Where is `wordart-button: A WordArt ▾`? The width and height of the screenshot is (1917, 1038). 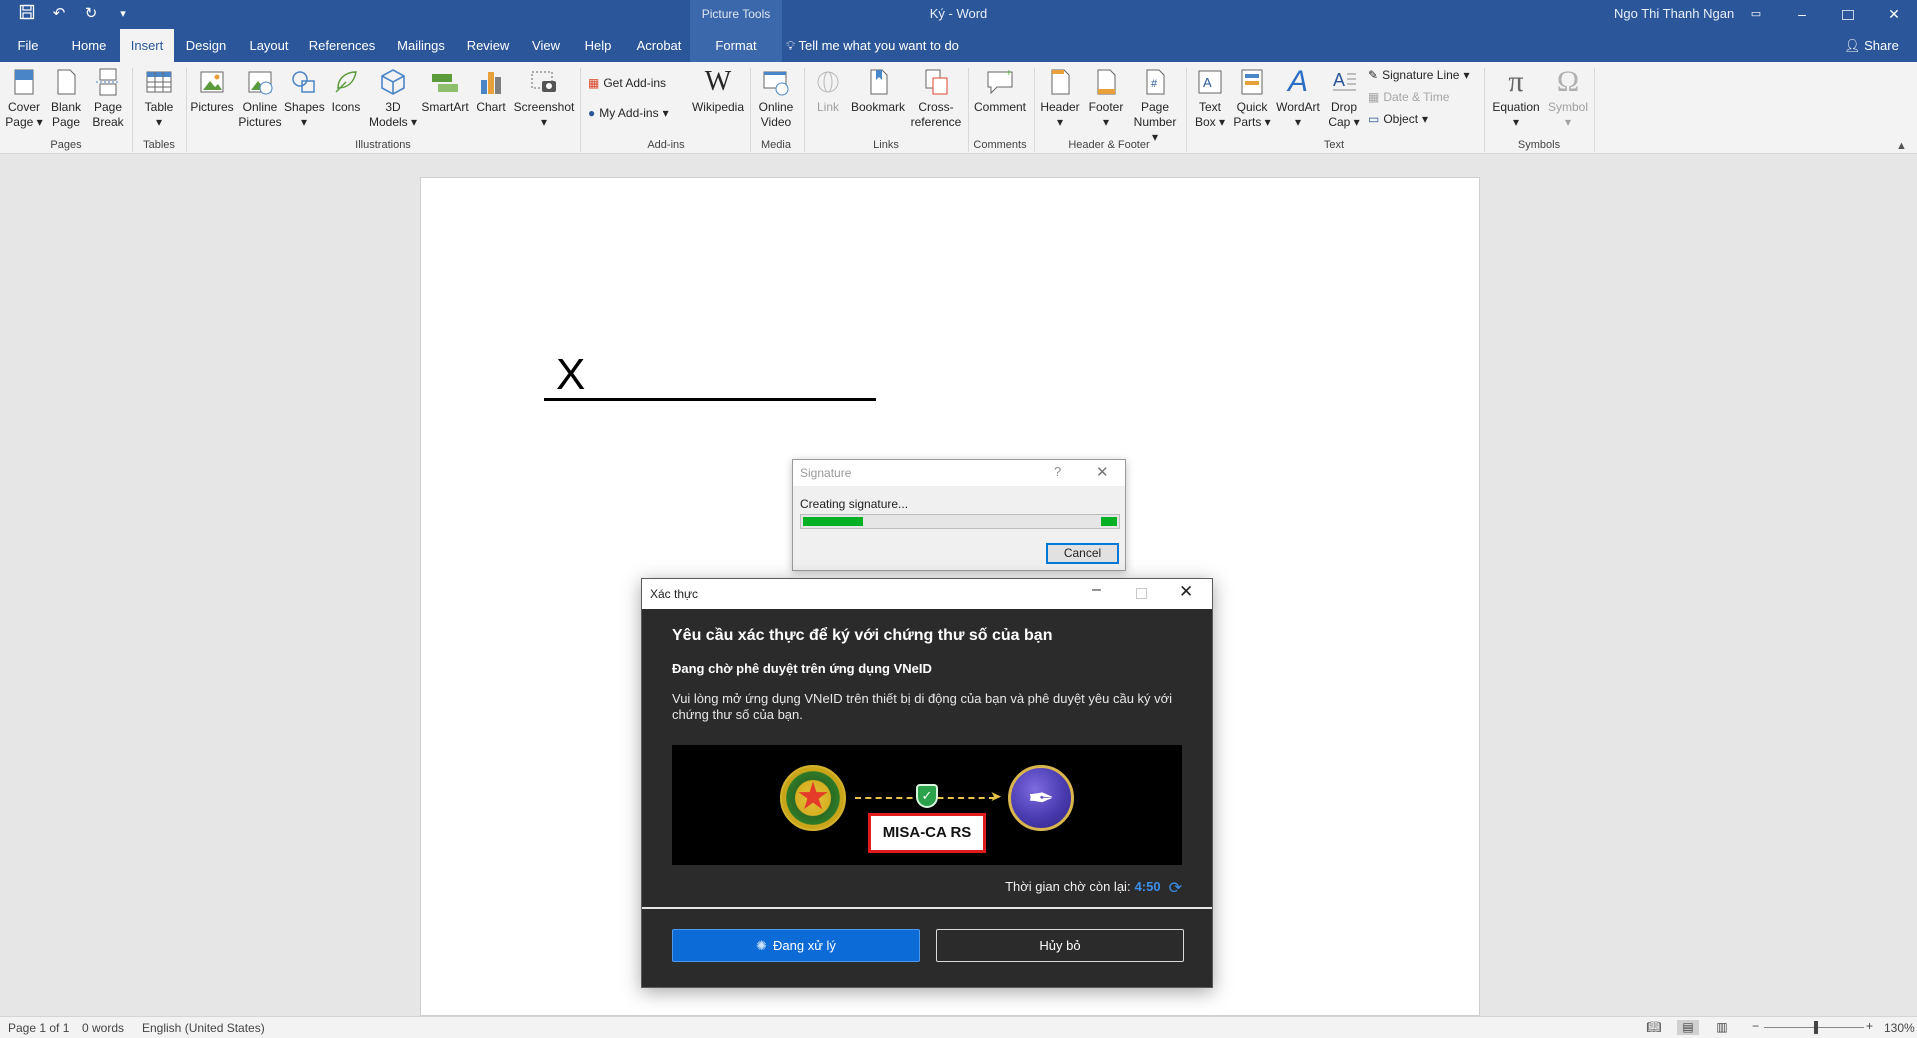 wordart-button: A WordArt ▾ is located at coordinates (1298, 98).